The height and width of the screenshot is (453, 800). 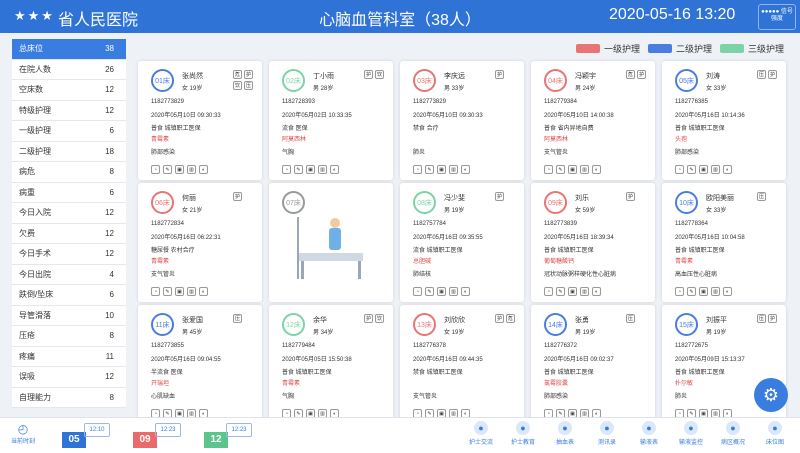 What do you see at coordinates (163, 153) in the screenshot?
I see `diagnosis: 肺部感染` at bounding box center [163, 153].